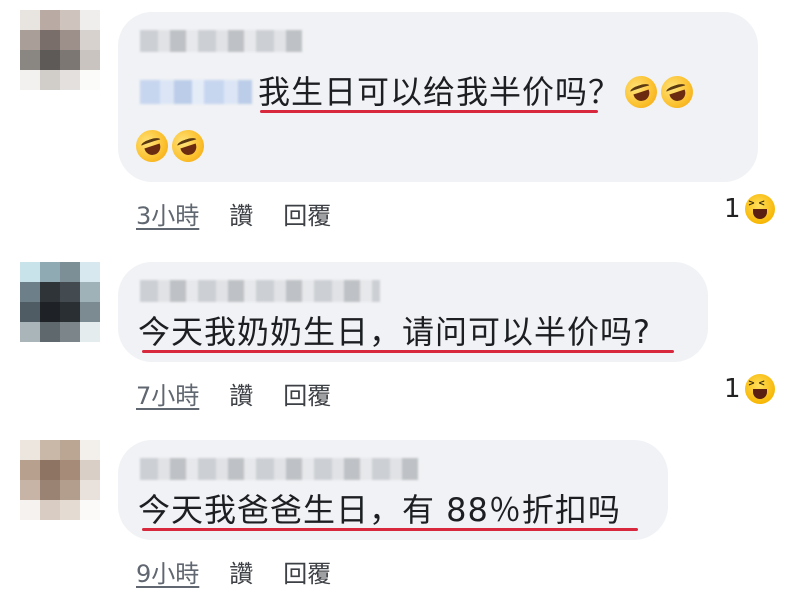 This screenshot has height=592, width=800. I want to click on comment-actions: 9小時 讚 回覆, so click(233, 571).